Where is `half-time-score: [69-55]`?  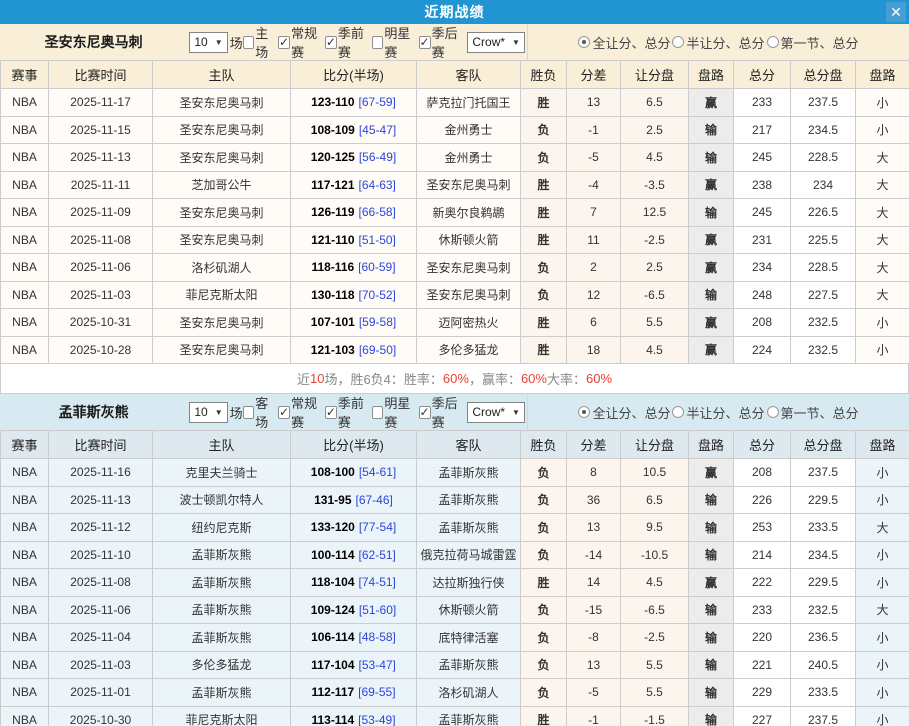
half-time-score: [69-55] is located at coordinates (377, 692).